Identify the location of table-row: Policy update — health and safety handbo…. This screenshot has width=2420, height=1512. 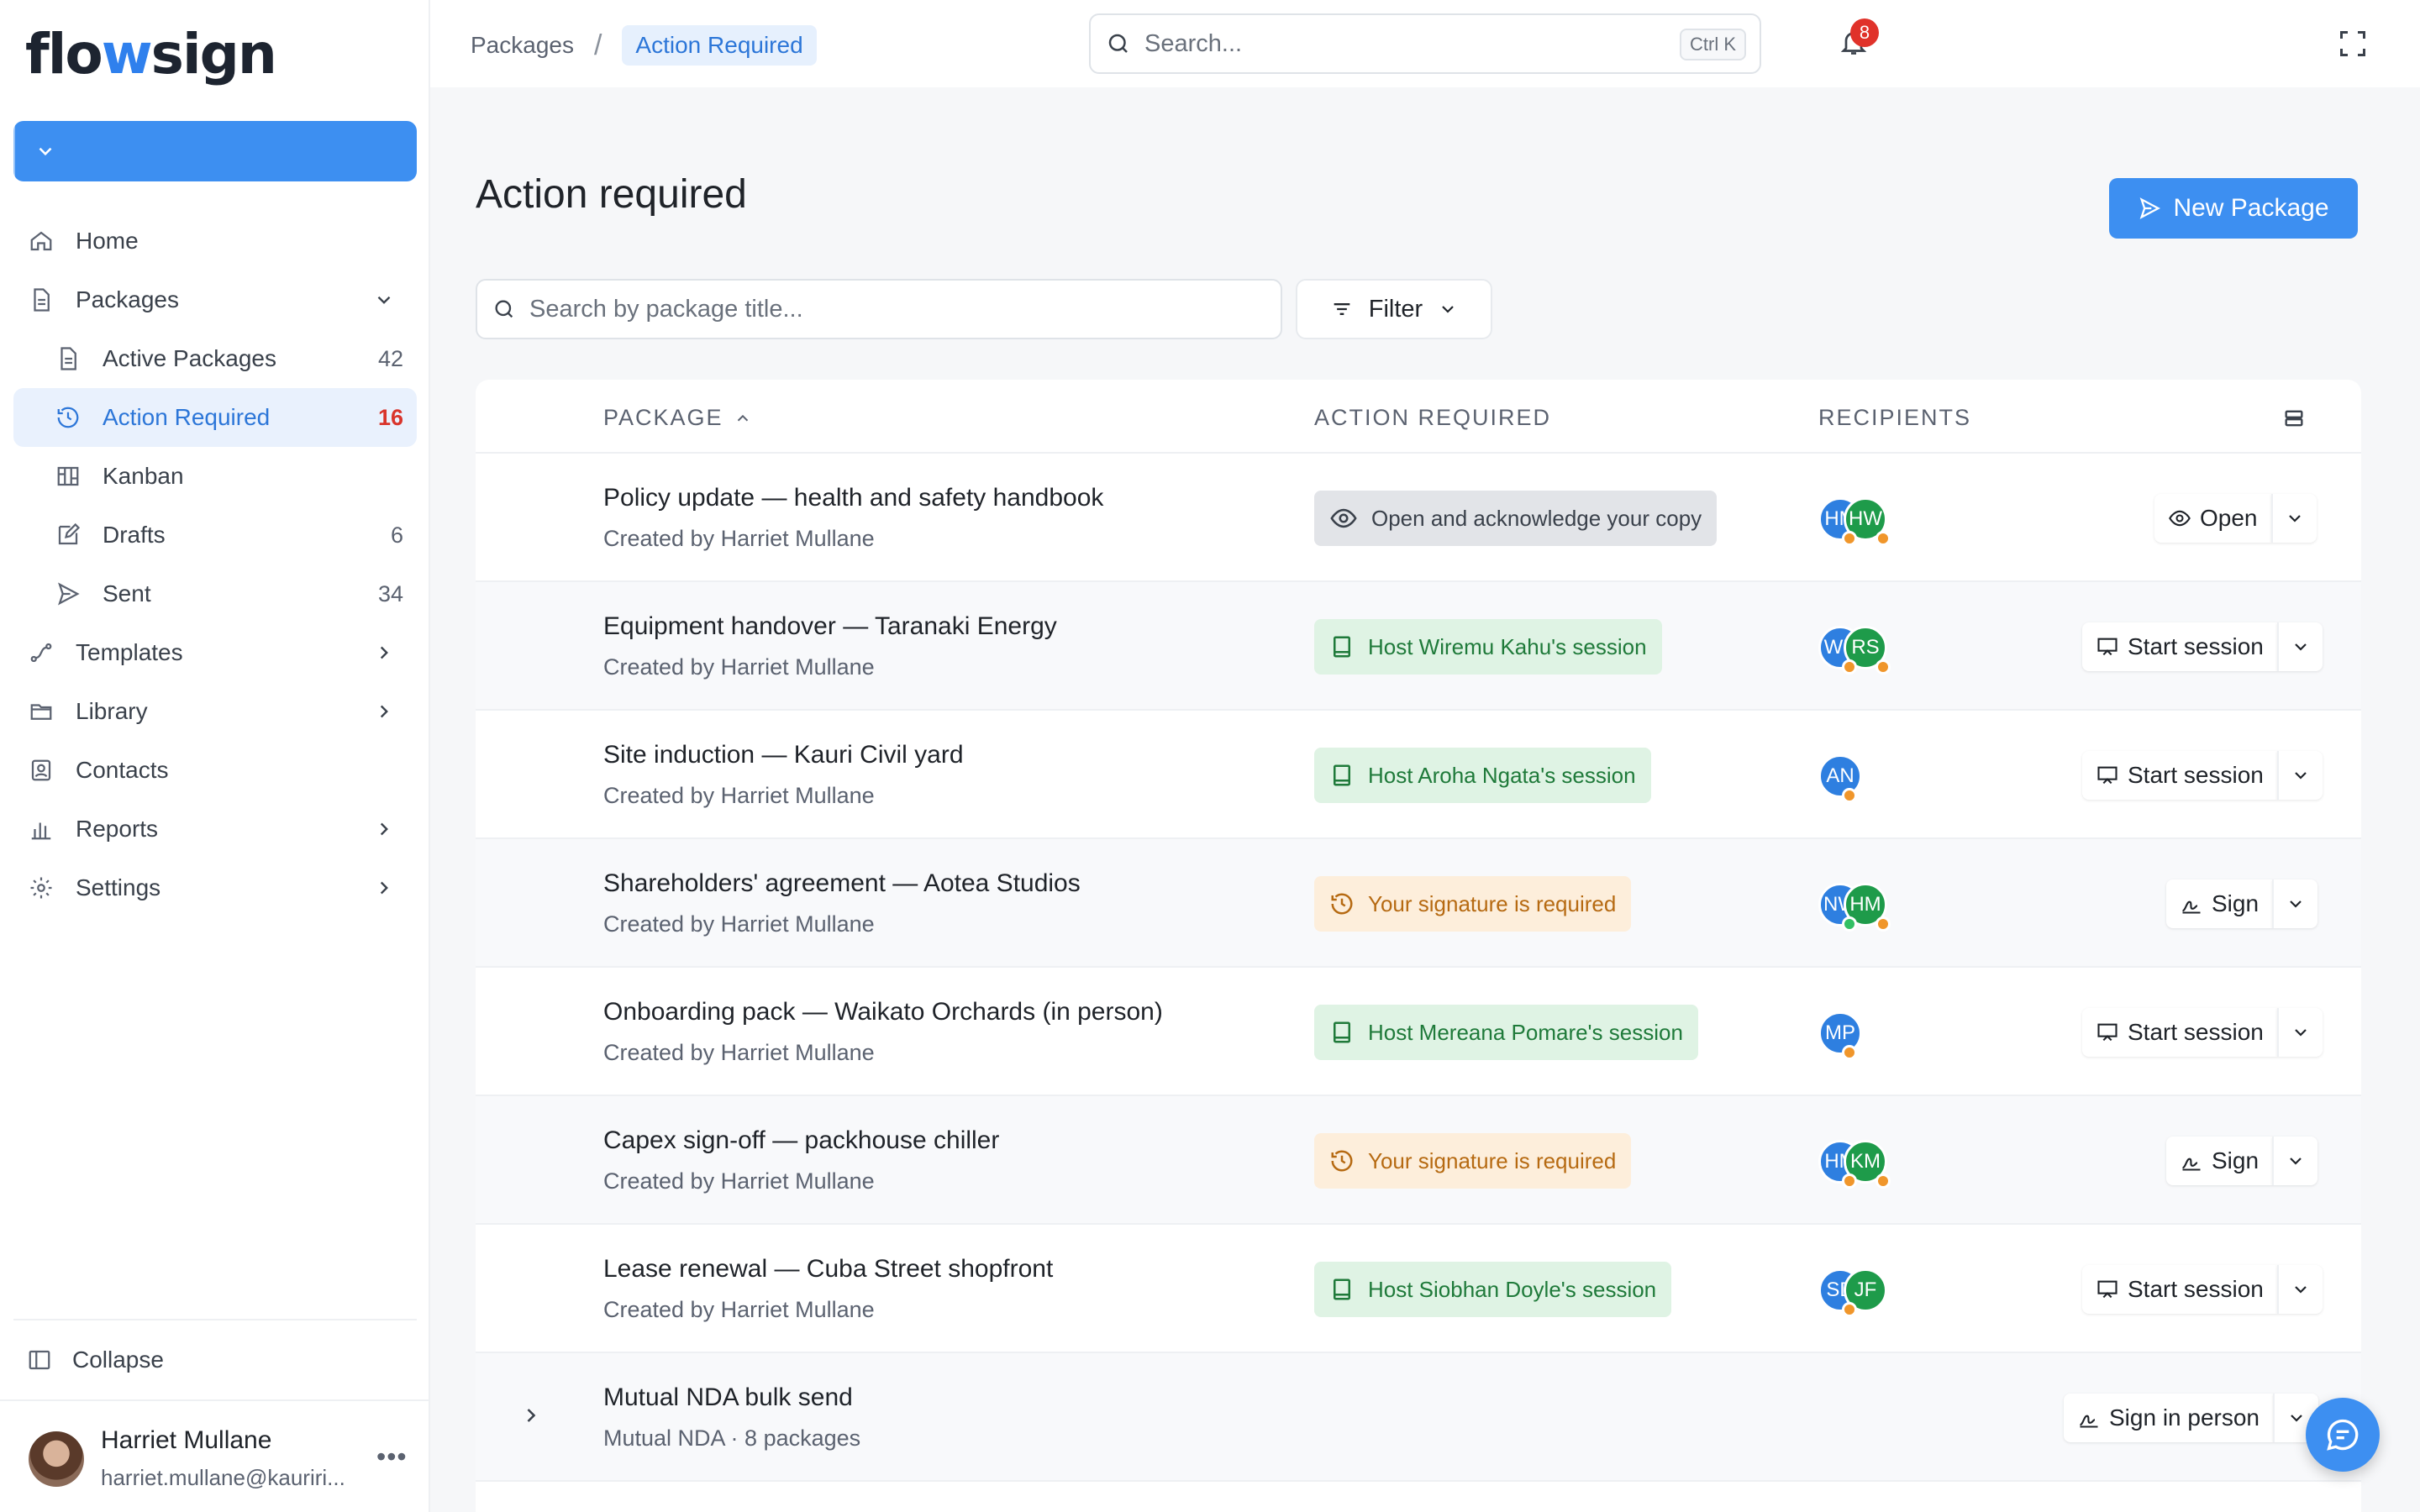
(1418, 518).